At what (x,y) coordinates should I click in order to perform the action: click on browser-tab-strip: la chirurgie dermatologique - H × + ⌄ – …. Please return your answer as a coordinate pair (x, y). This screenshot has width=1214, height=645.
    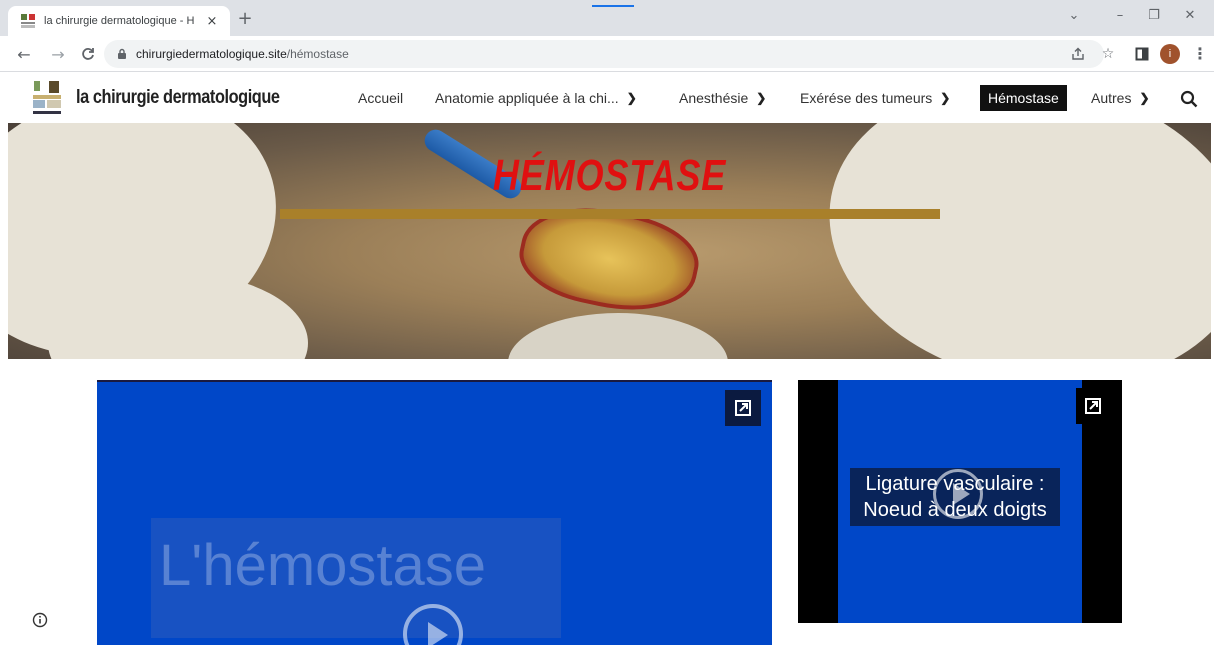
    Looking at the image, I should click on (607, 18).